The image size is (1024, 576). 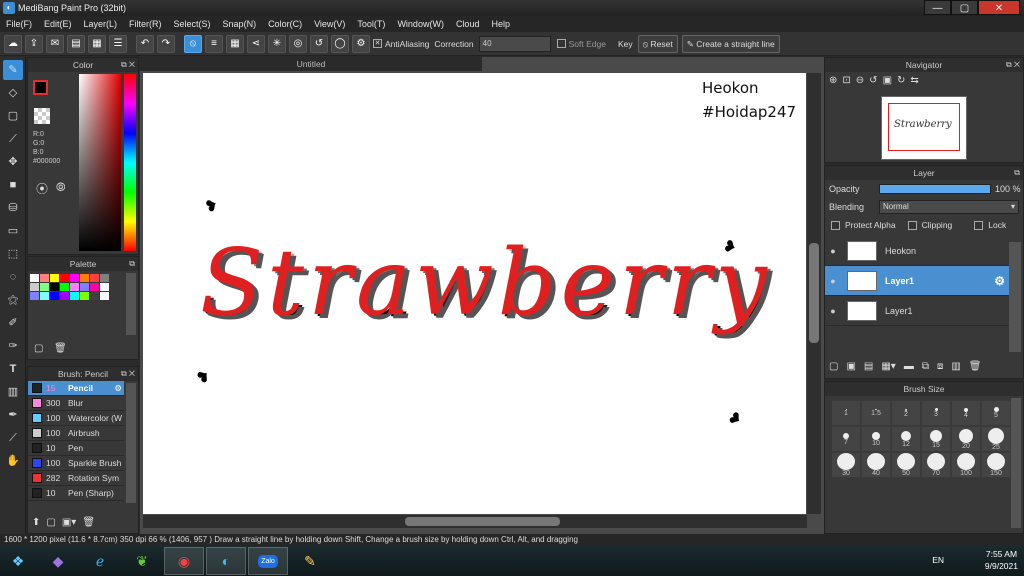 What do you see at coordinates (888, 366) in the screenshot?
I see `add-layer-menu-icon: ▦▾` at bounding box center [888, 366].